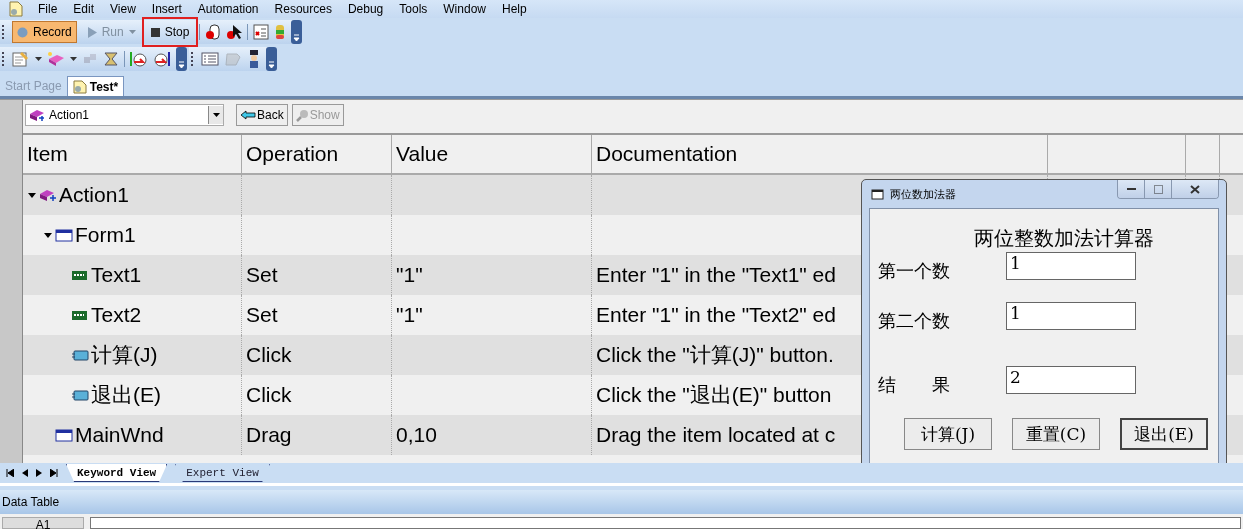  I want to click on close-icon, so click(1195, 189).